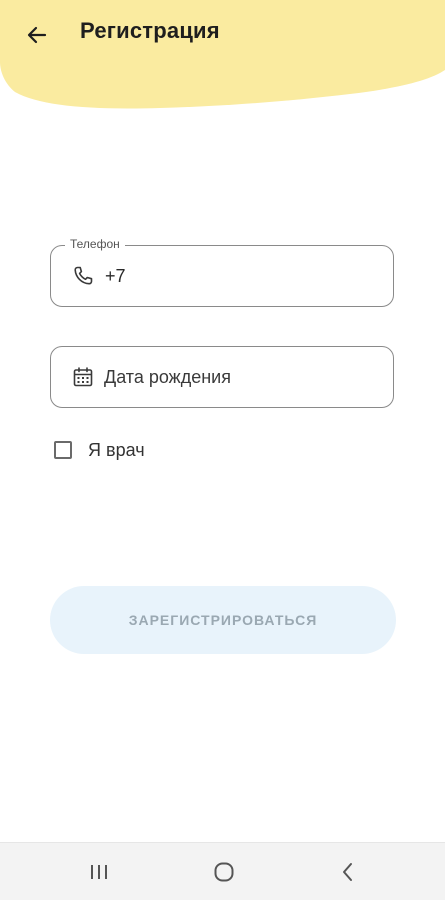  What do you see at coordinates (83, 275) in the screenshot?
I see `phone-icon` at bounding box center [83, 275].